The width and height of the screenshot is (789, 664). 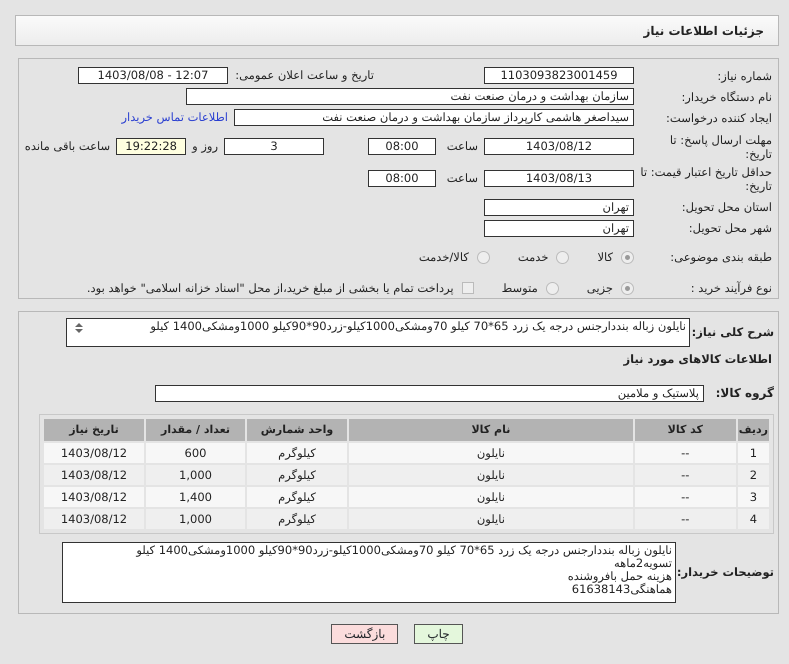 What do you see at coordinates (744, 393) in the screenshot?
I see `field-label: گروه کالا:` at bounding box center [744, 393].